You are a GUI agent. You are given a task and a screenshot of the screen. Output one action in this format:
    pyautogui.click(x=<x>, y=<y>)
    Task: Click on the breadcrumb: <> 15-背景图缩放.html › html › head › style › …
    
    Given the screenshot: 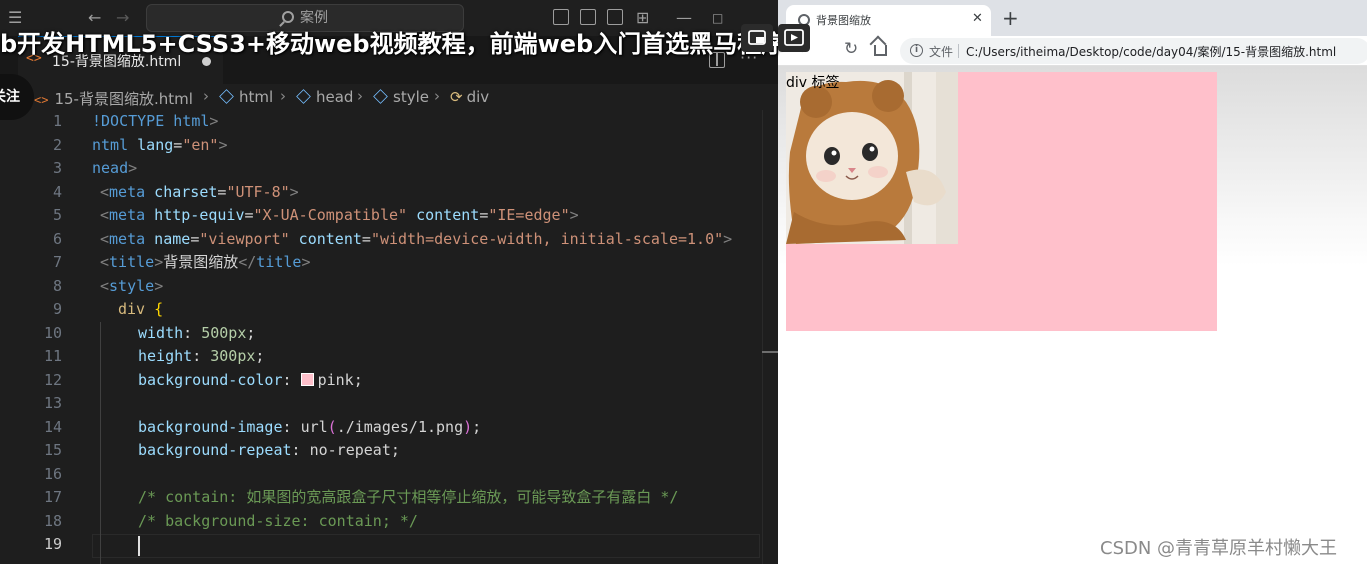 What is the action you would take?
    pyautogui.click(x=389, y=97)
    